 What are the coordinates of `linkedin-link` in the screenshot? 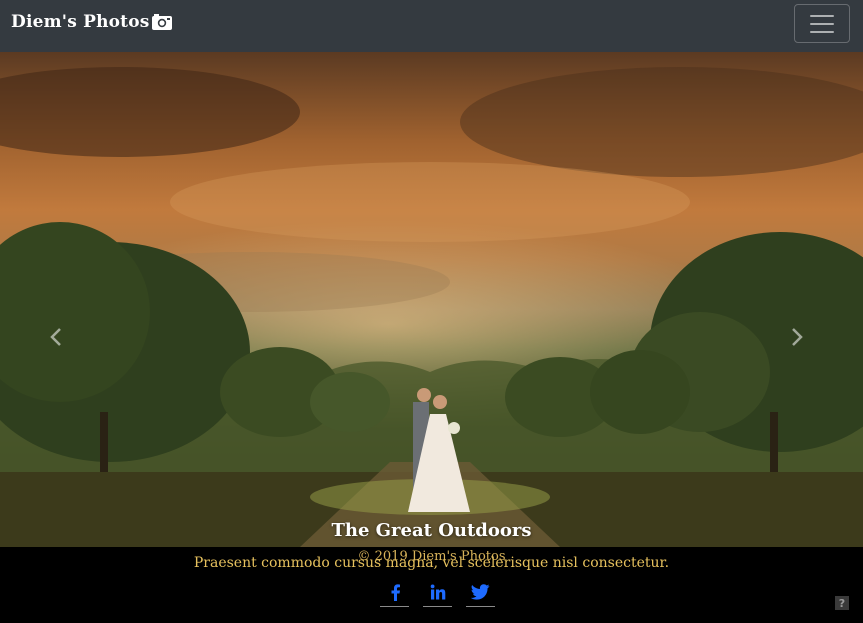 It's located at (437, 595).